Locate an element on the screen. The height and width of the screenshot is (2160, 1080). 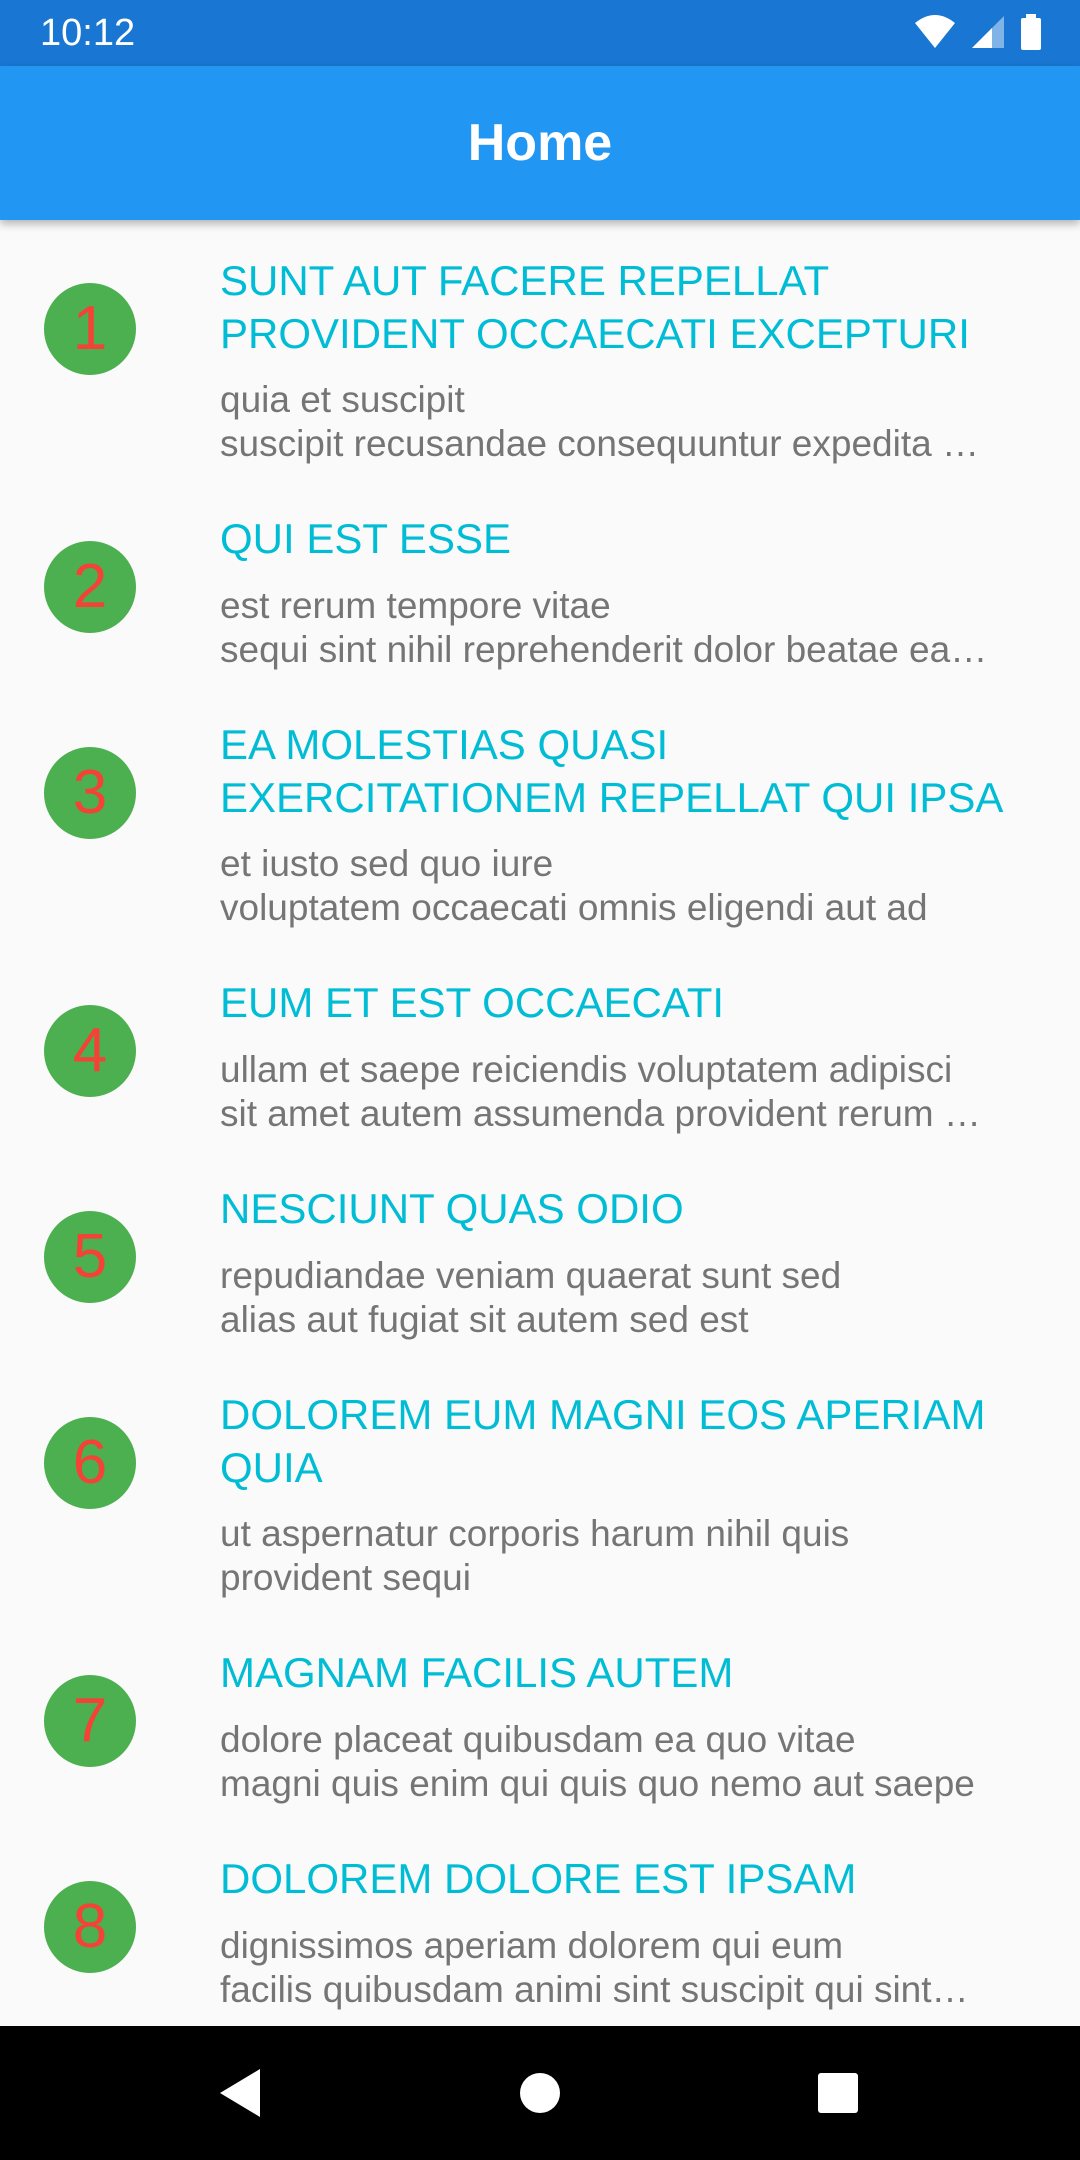
post-number-avatar: 1 is located at coordinates (90, 329).